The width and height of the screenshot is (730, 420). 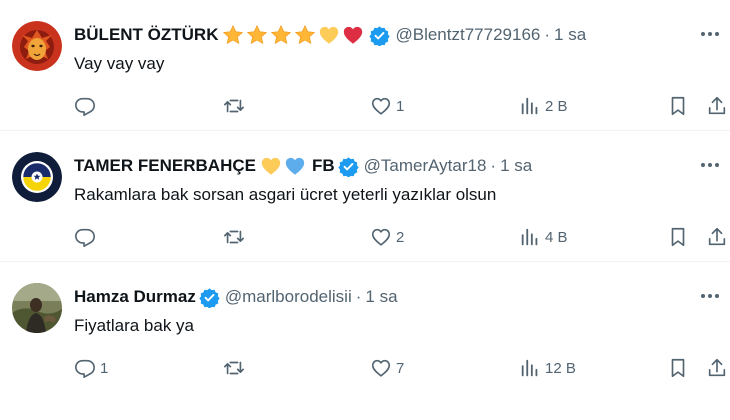 I want to click on tweet-actions: 1 7 12 B, so click(x=365, y=368).